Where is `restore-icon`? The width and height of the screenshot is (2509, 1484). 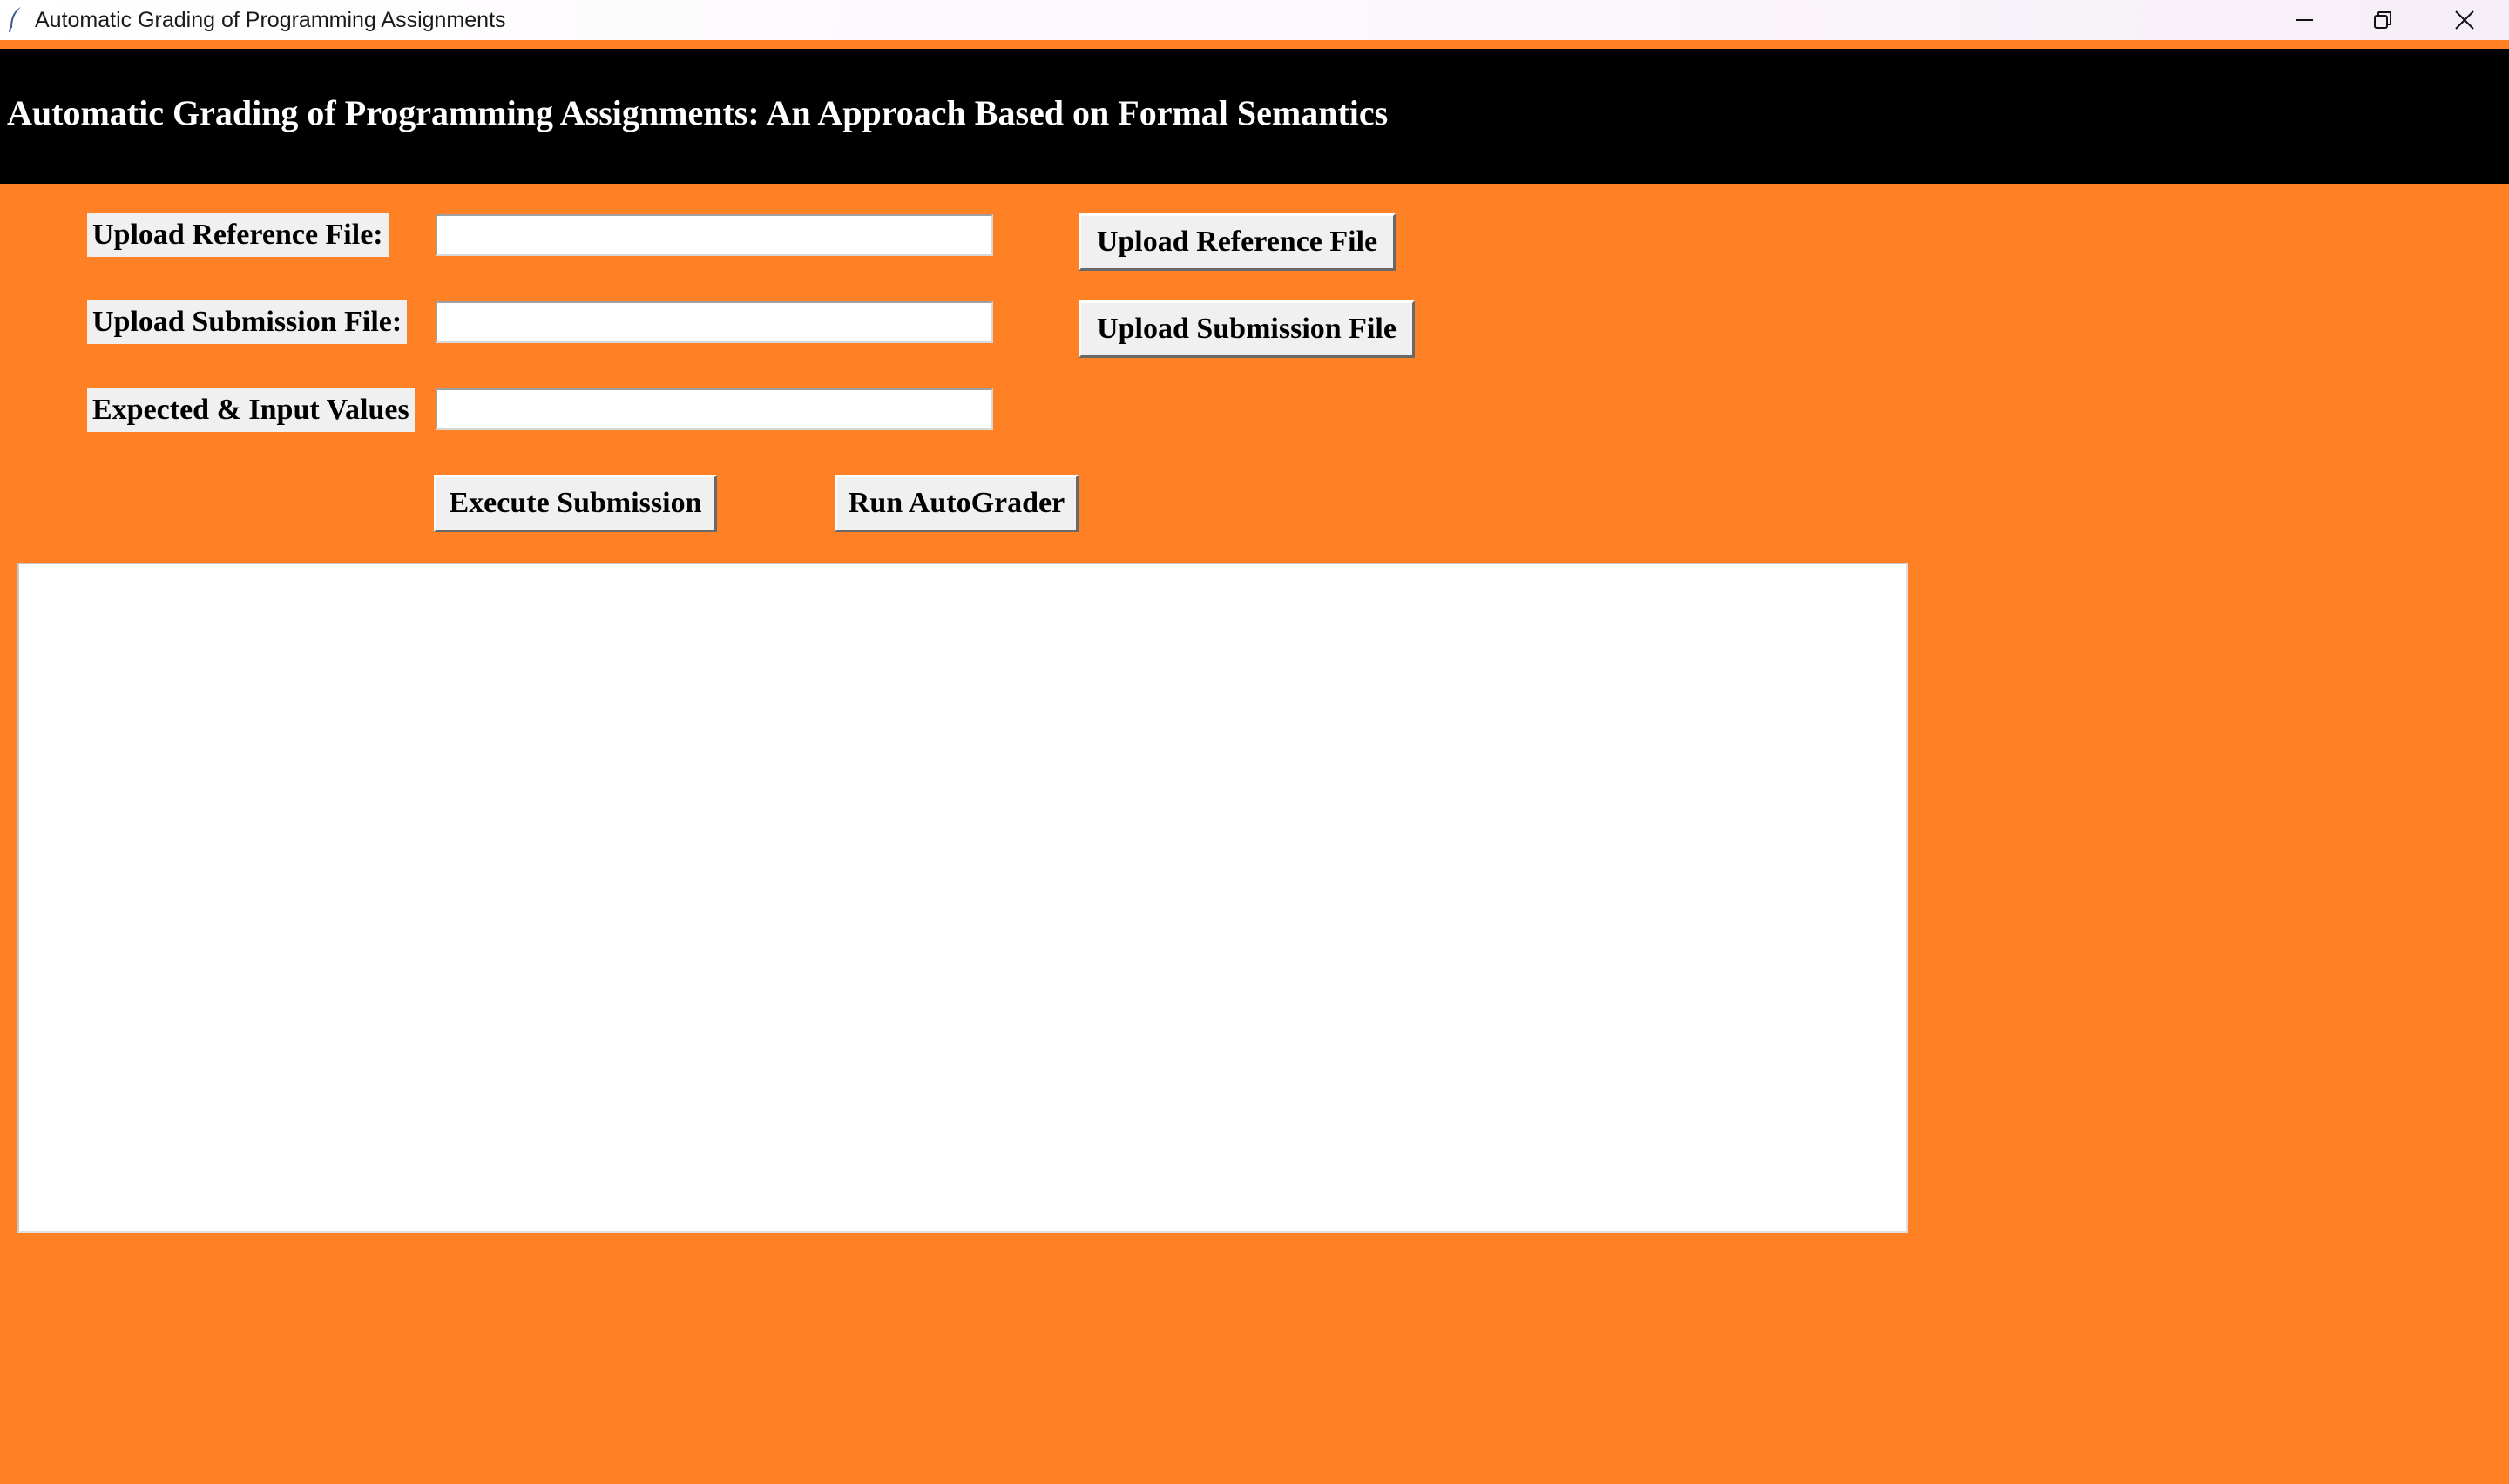
restore-icon is located at coordinates (2382, 20).